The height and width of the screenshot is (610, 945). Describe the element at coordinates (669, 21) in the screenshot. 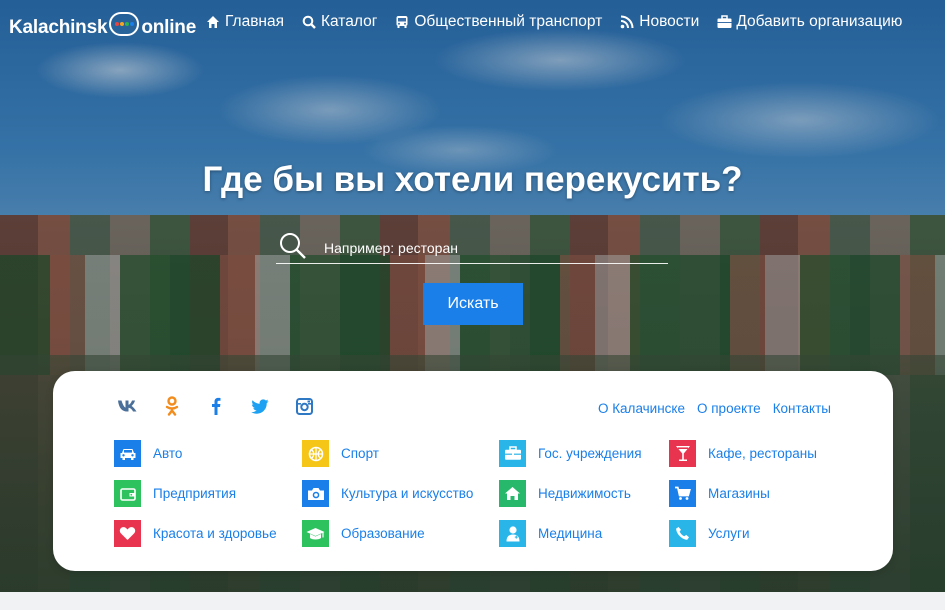

I see `nav-news-label: Новости` at that location.